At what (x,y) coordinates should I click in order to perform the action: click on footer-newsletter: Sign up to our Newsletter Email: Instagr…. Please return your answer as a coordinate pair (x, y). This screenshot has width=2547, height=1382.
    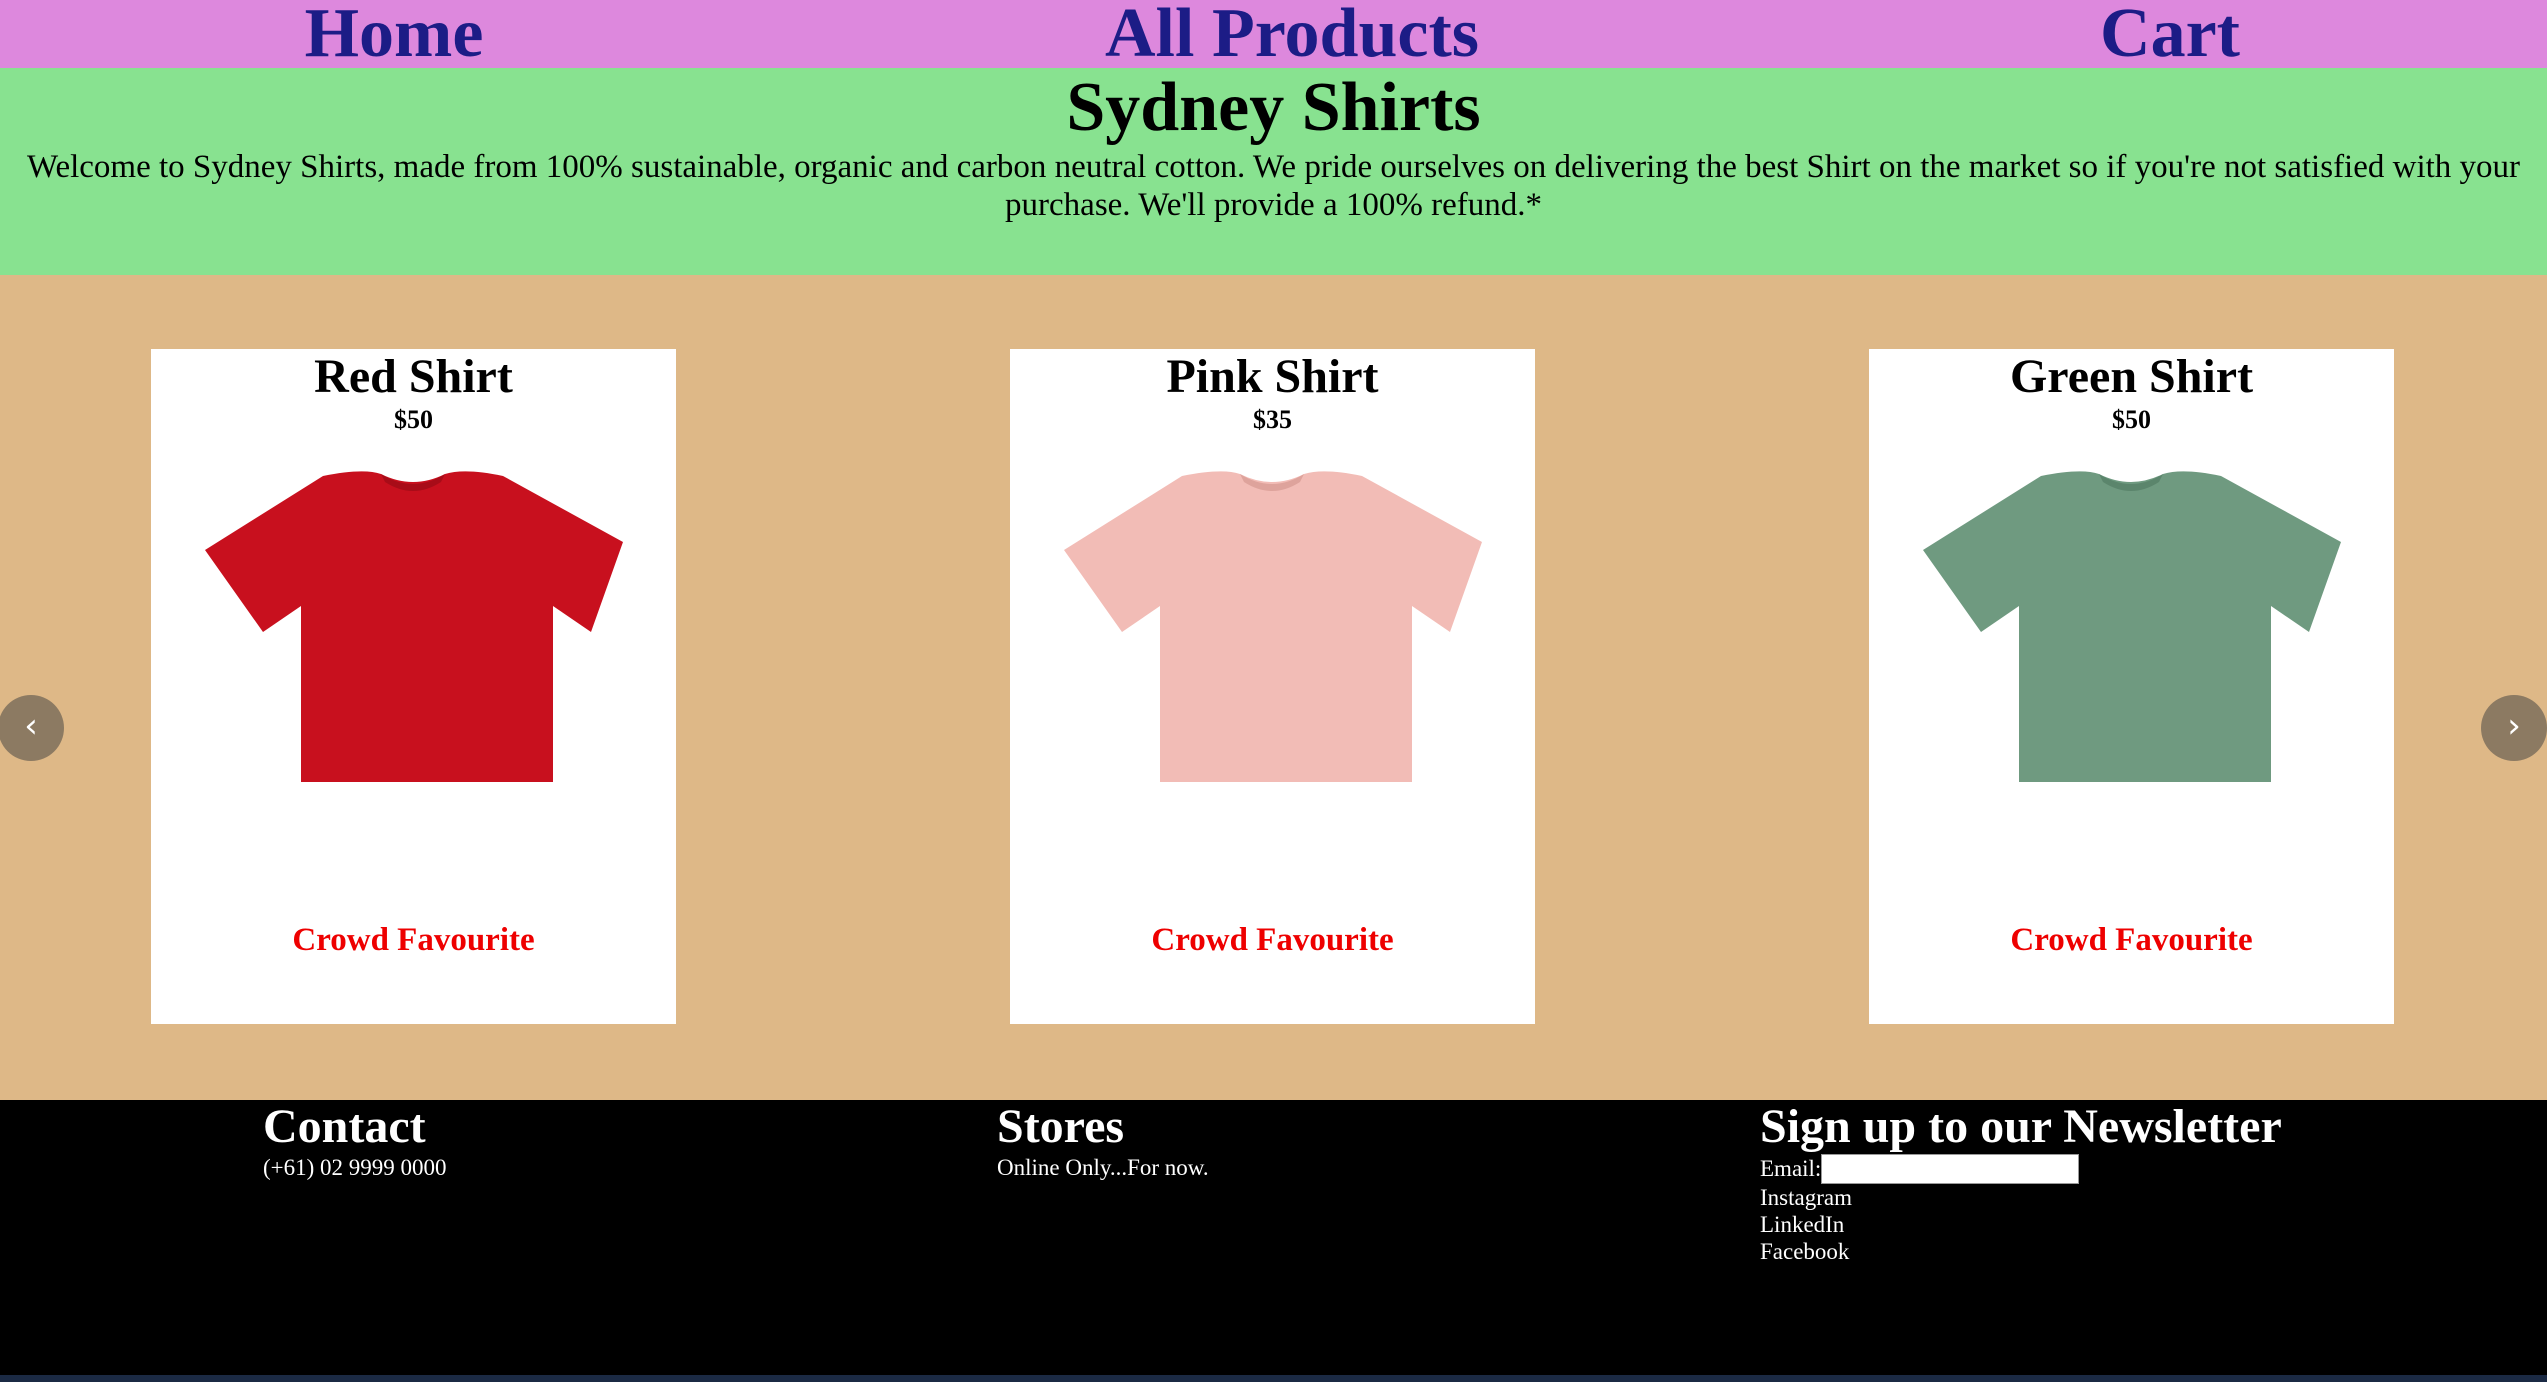
    Looking at the image, I should click on (2021, 1182).